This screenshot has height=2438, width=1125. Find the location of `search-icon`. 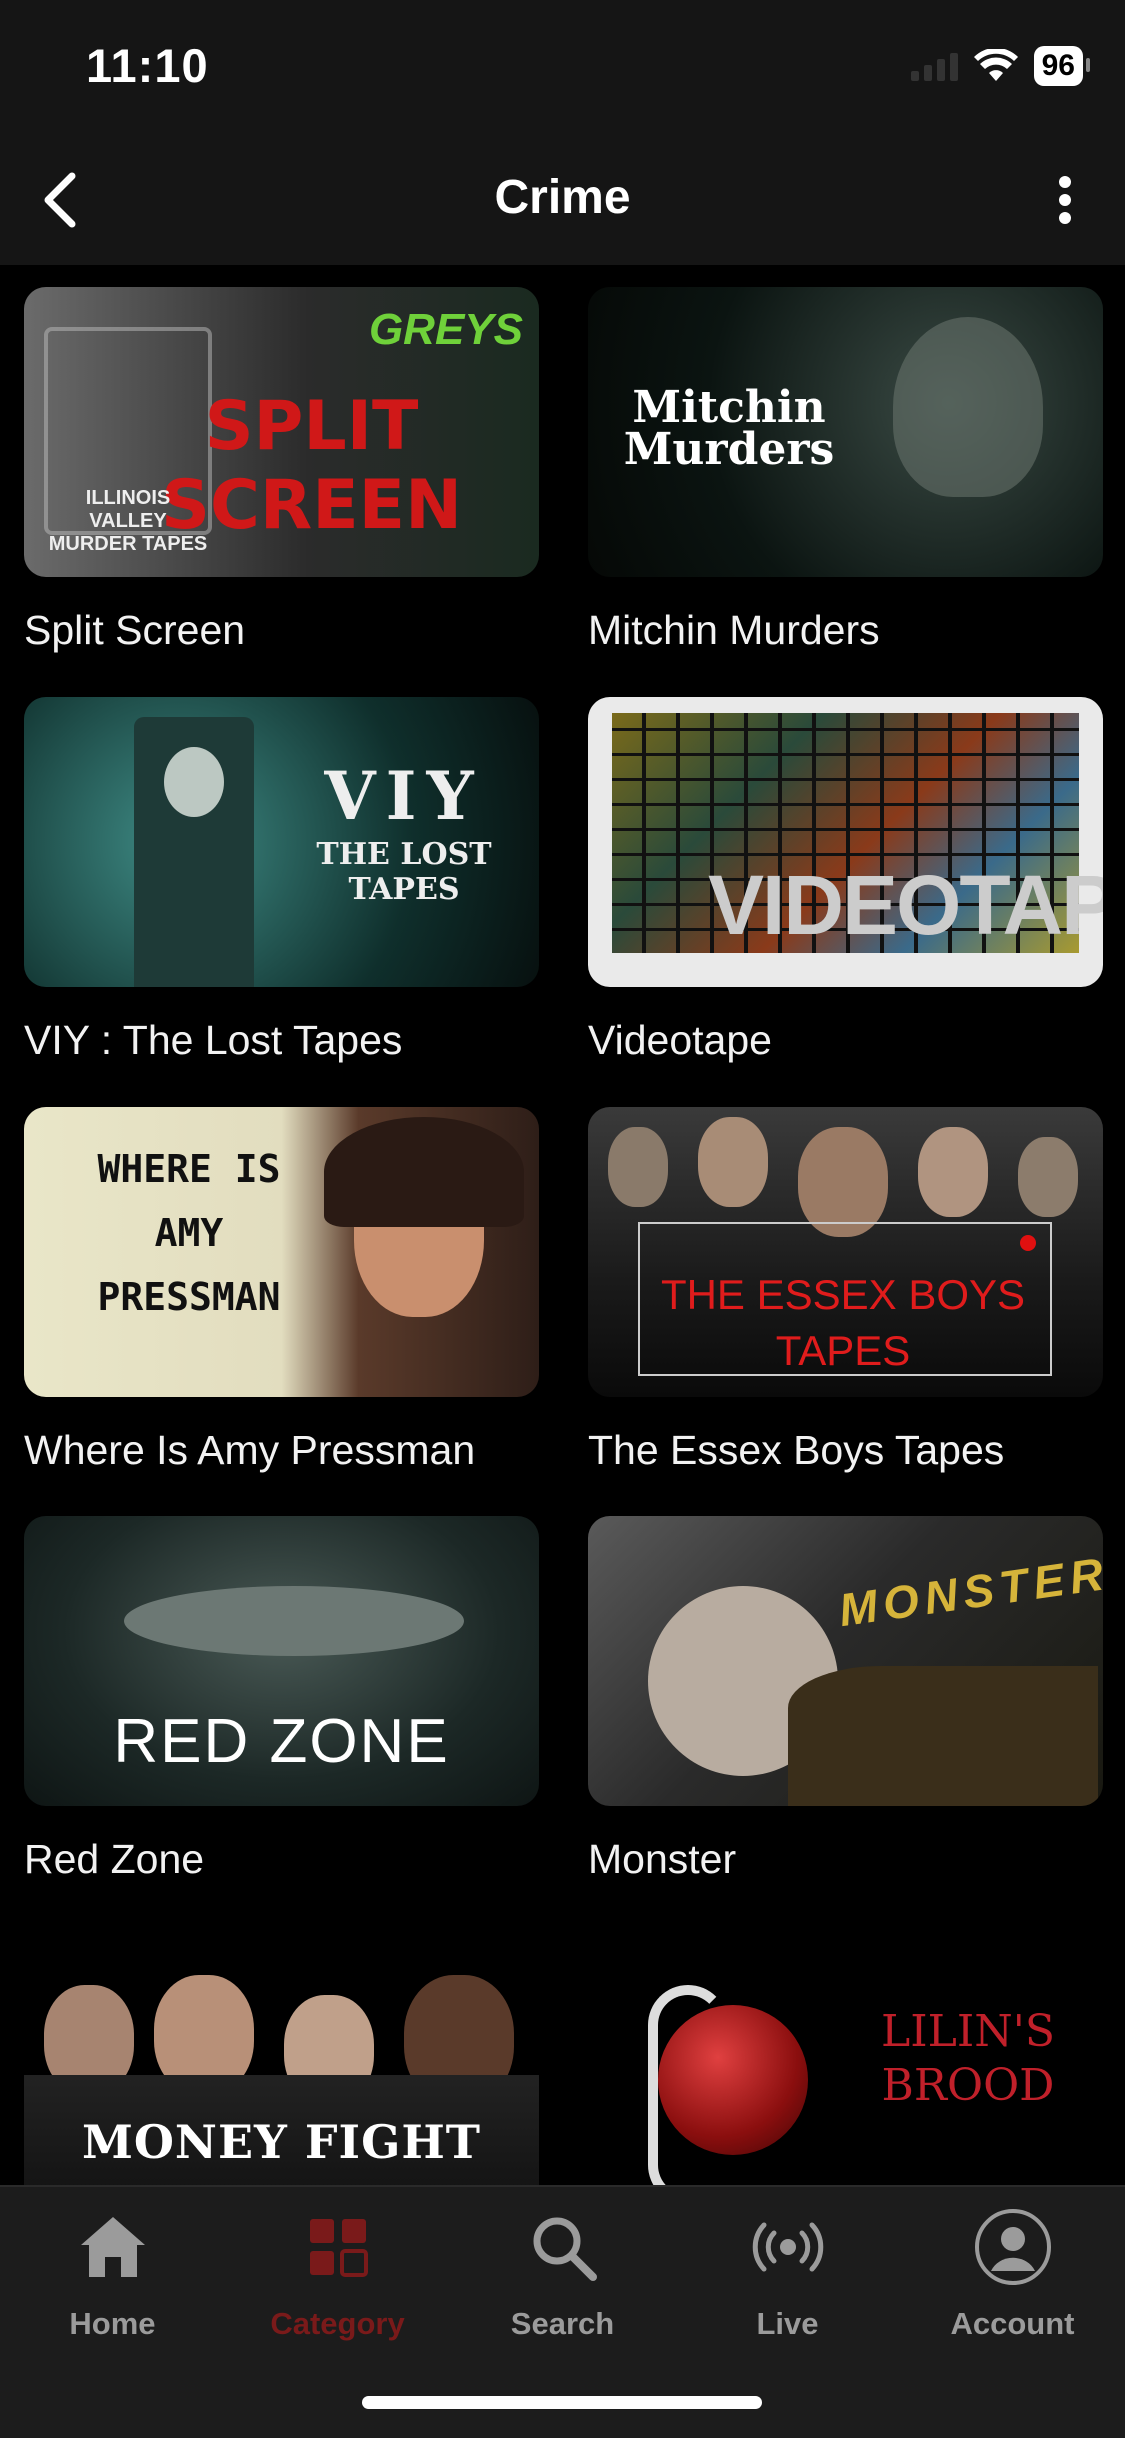

search-icon is located at coordinates (565, 2249).